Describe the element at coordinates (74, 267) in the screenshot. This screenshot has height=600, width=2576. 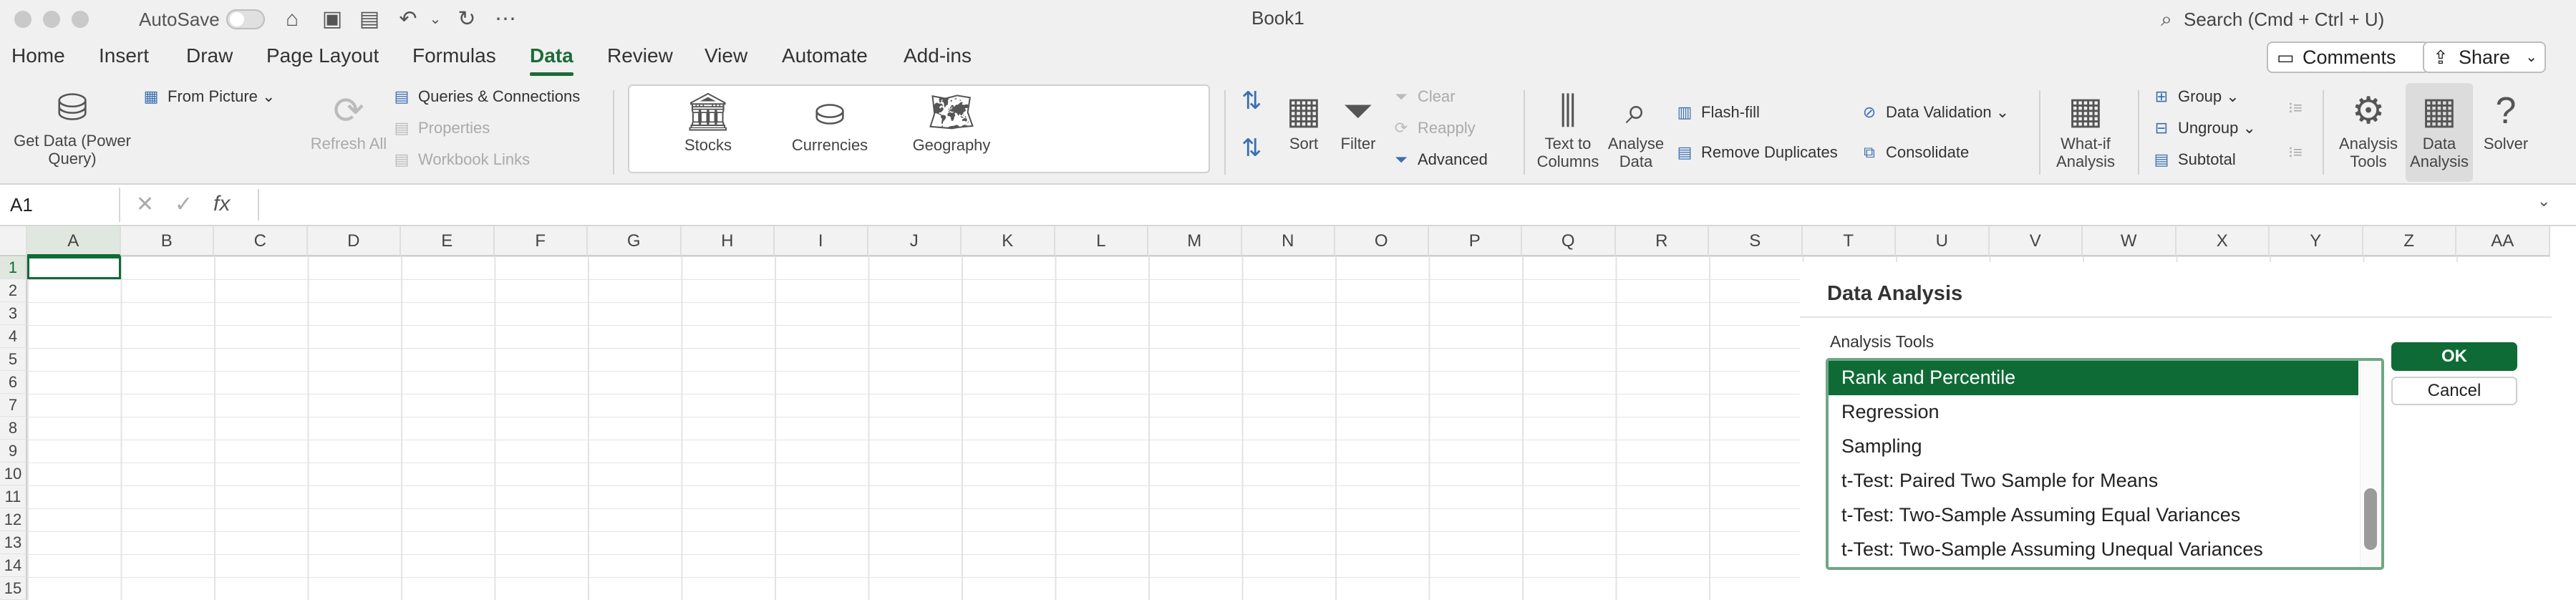
I see `active-cell` at that location.